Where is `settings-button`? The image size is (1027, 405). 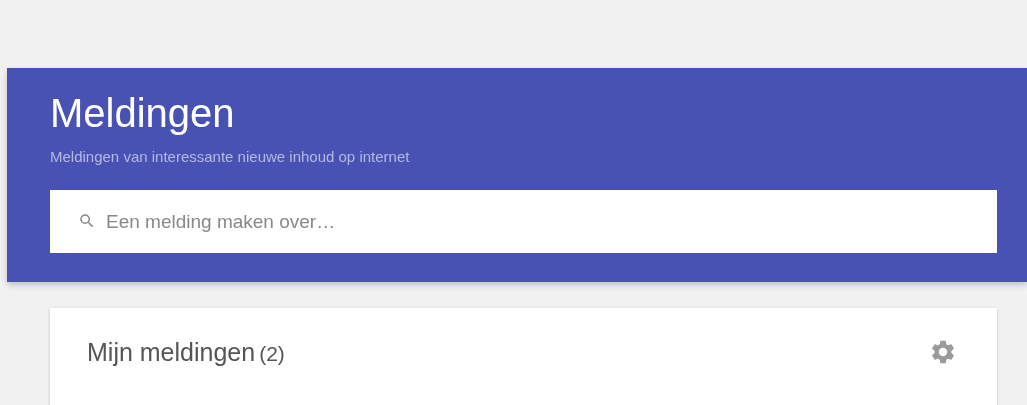
settings-button is located at coordinates (943, 352).